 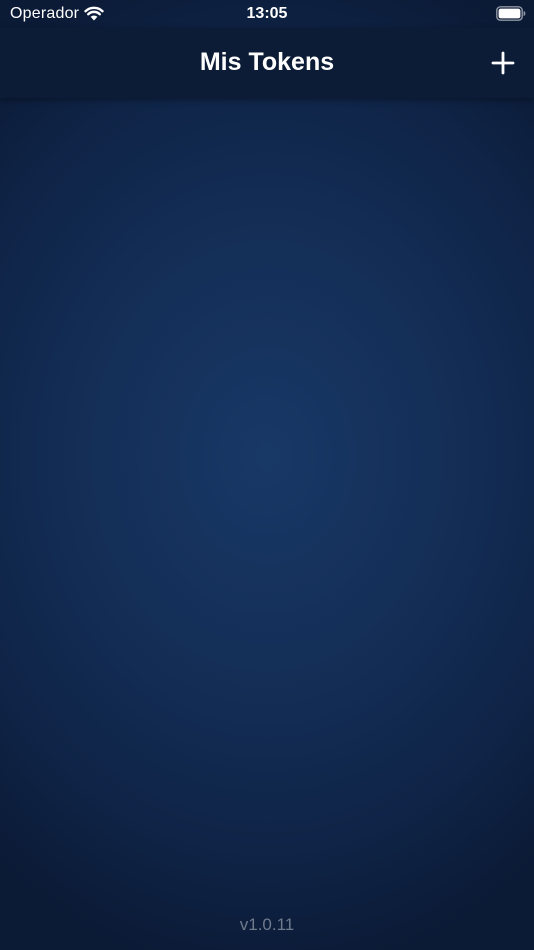 I want to click on battery-icon, so click(x=511, y=13).